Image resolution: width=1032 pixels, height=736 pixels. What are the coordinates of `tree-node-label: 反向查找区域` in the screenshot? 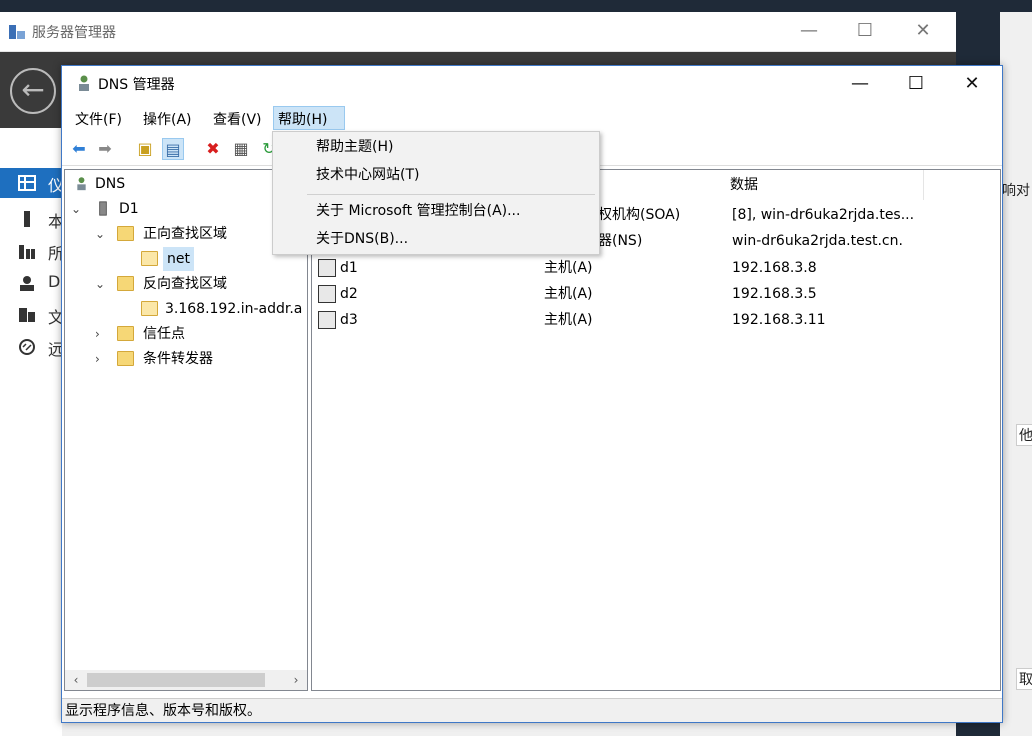 It's located at (185, 284).